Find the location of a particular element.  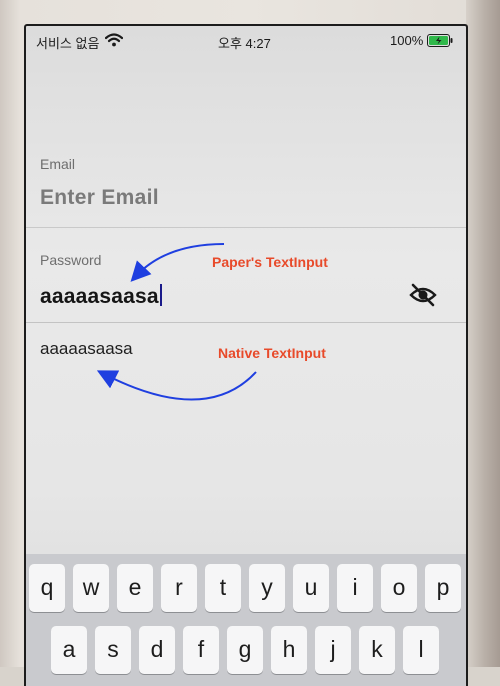

key-e: e is located at coordinates (135, 588).